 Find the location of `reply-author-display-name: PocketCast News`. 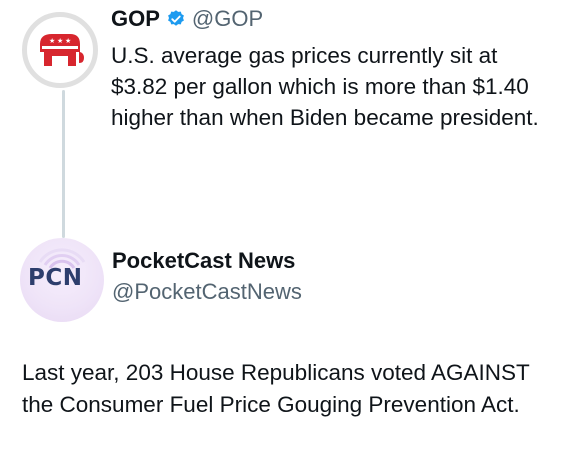

reply-author-display-name: PocketCast News is located at coordinates (203, 261).